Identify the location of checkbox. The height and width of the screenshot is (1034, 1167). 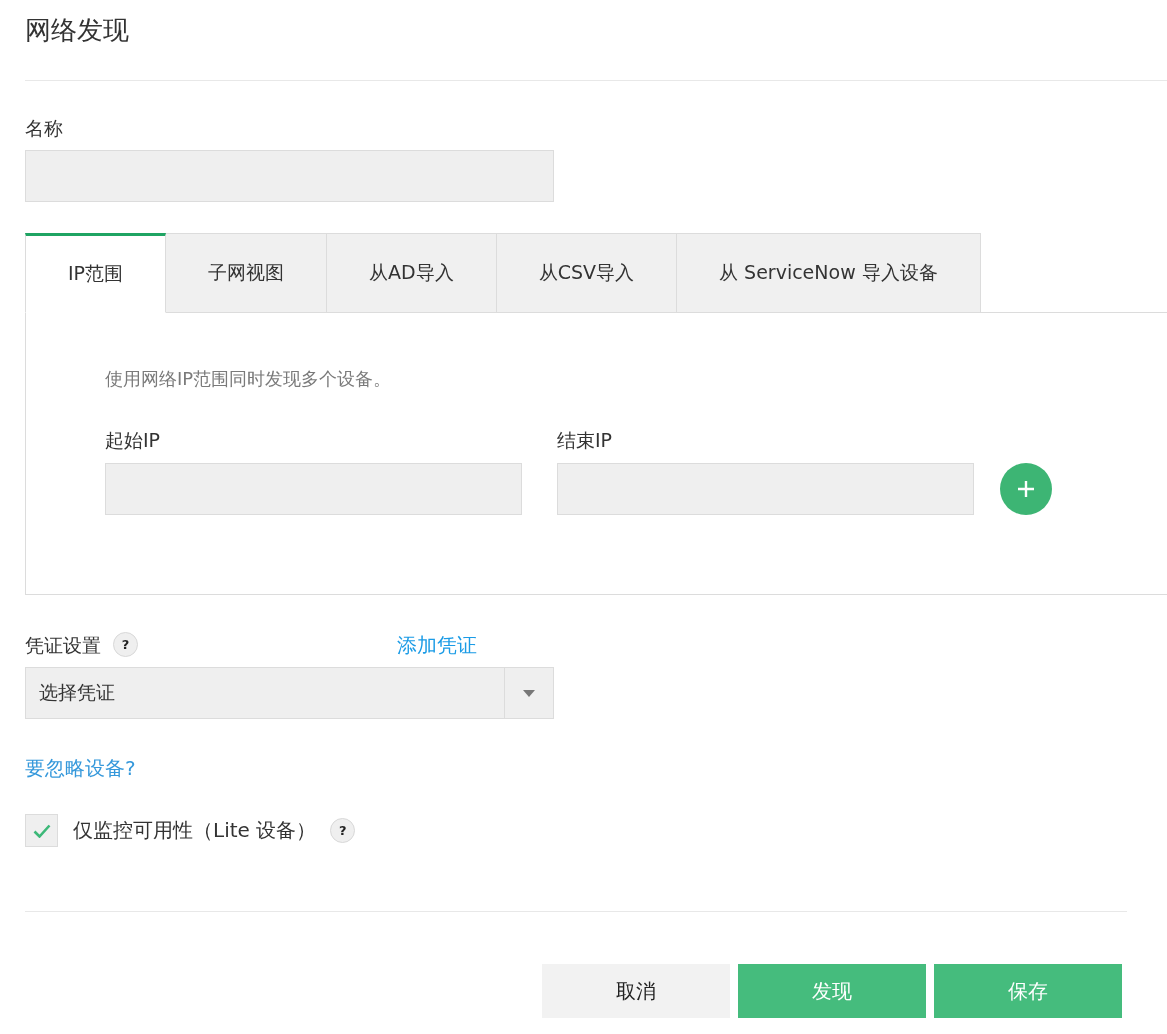
(41, 830).